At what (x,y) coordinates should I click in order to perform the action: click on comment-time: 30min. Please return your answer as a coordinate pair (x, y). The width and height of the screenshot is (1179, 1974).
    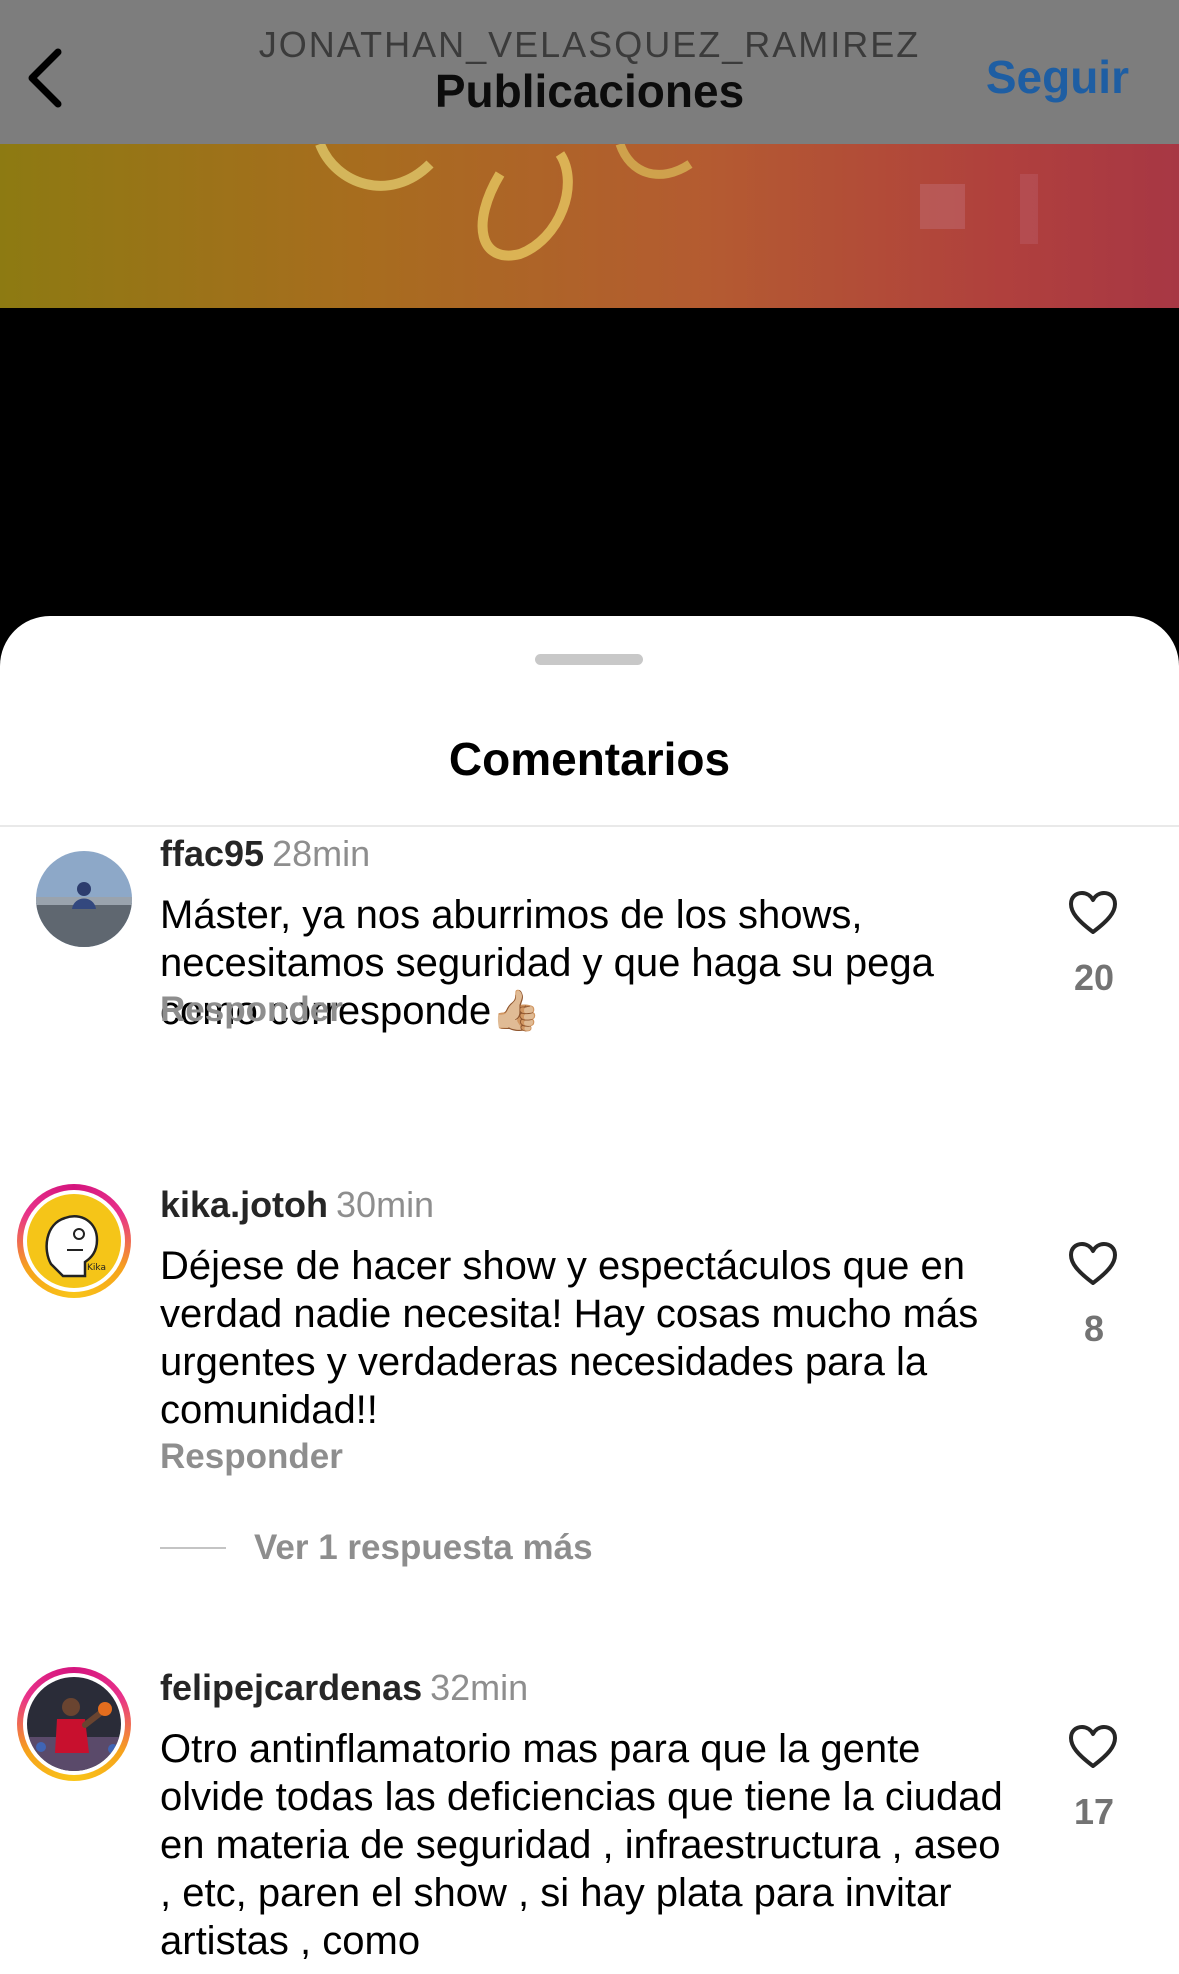
    Looking at the image, I should click on (385, 1204).